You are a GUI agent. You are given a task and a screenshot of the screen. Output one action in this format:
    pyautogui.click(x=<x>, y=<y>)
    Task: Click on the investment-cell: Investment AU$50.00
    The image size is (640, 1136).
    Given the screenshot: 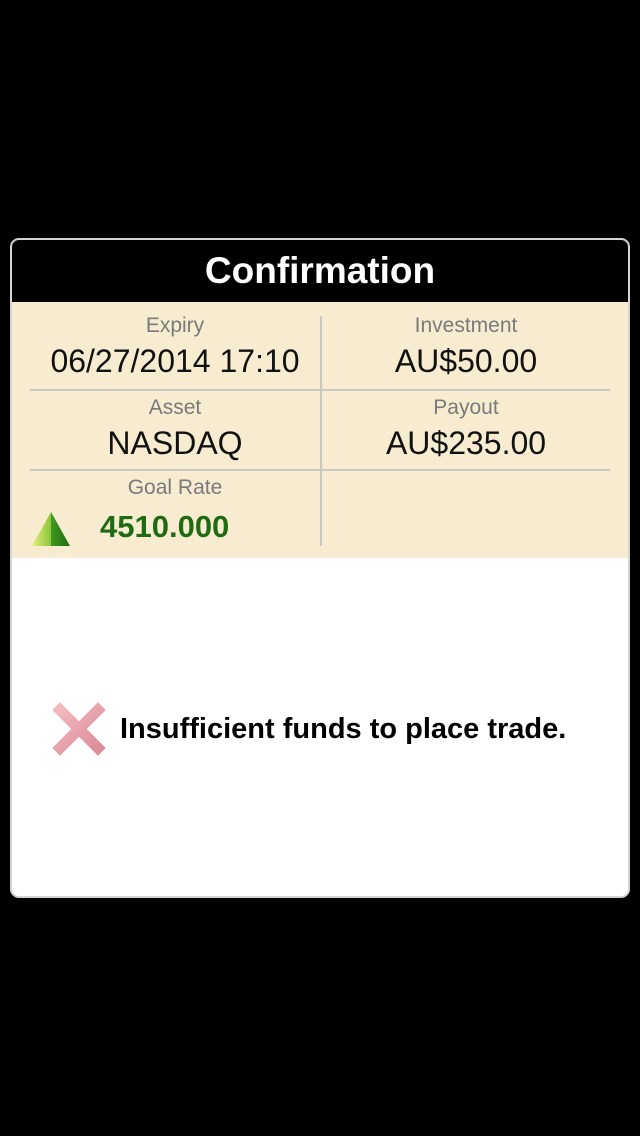 What is the action you would take?
    pyautogui.click(x=466, y=347)
    